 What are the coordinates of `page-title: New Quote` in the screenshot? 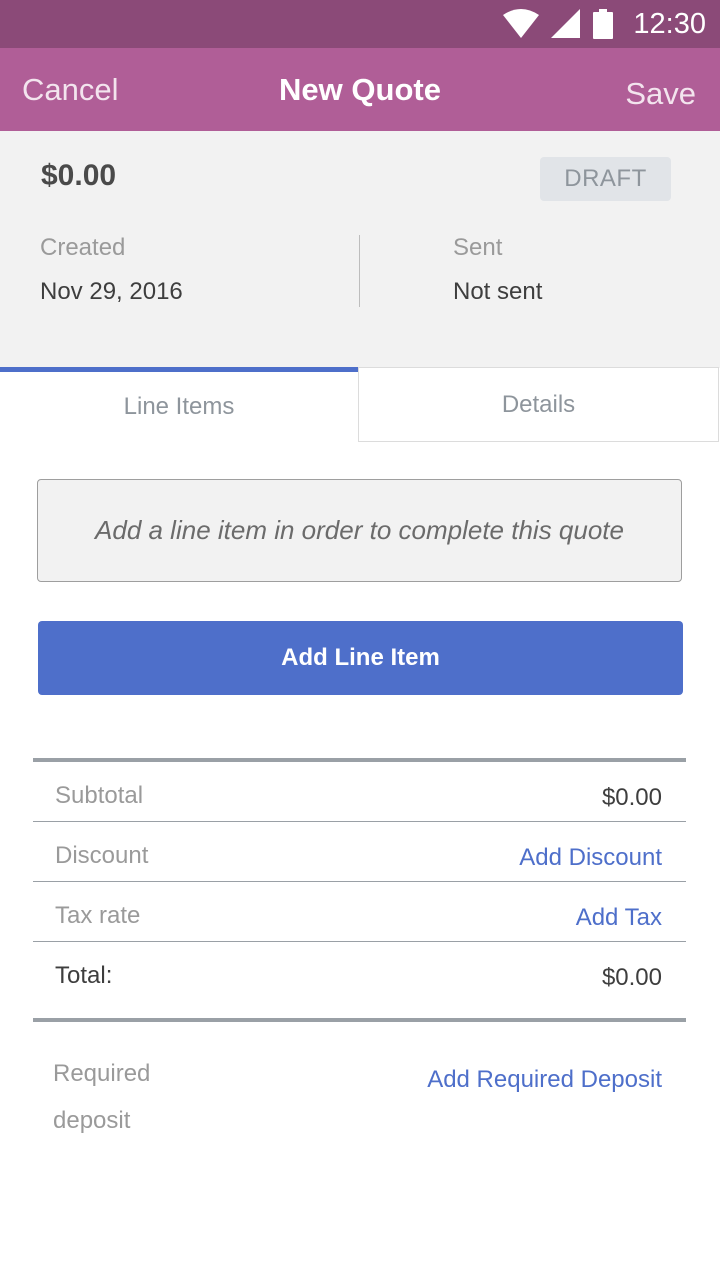 It's located at (360, 89).